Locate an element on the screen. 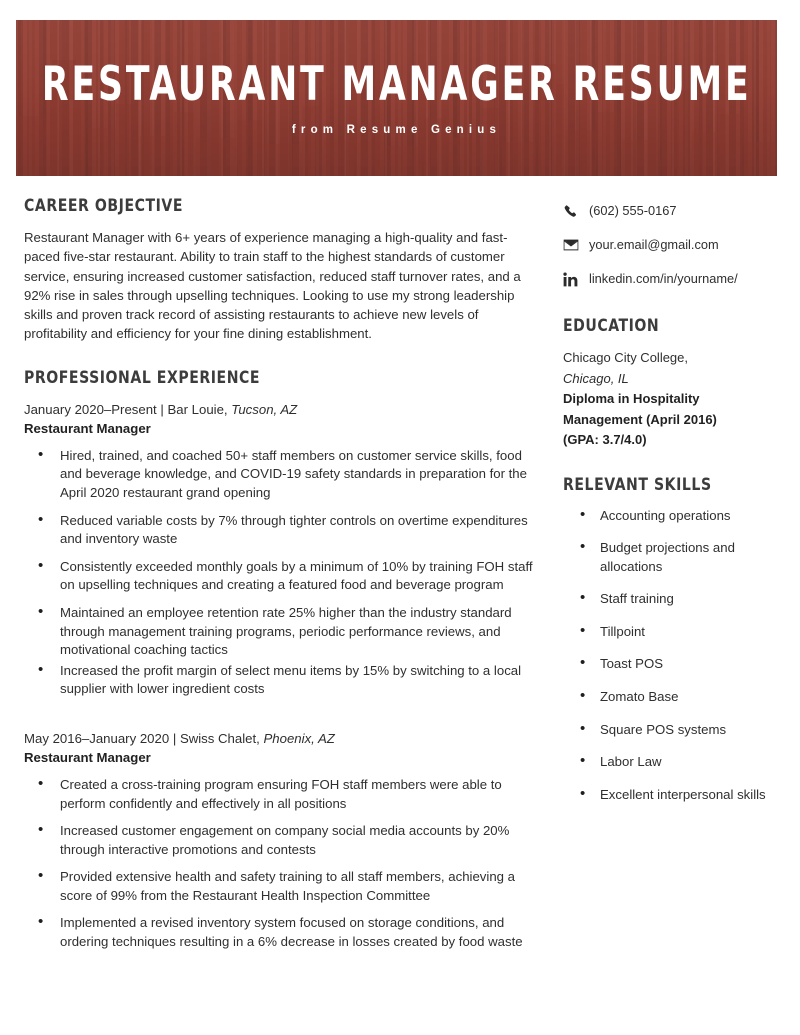 This screenshot has height=1035, width=800. resume-title: RESTAURANT MANAGER RESUME is located at coordinates (396, 84).